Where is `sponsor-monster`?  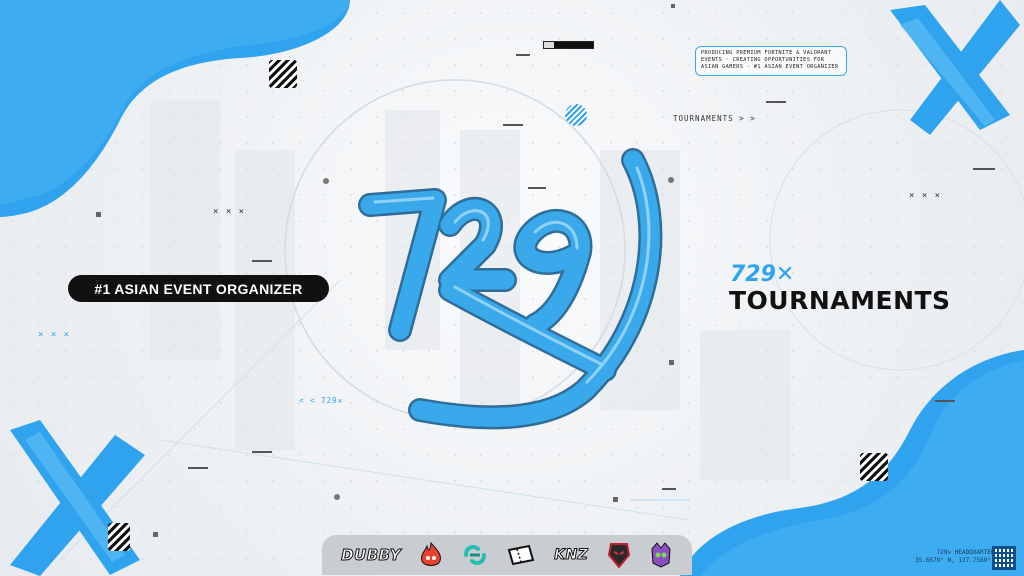
sponsor-monster is located at coordinates (661, 555).